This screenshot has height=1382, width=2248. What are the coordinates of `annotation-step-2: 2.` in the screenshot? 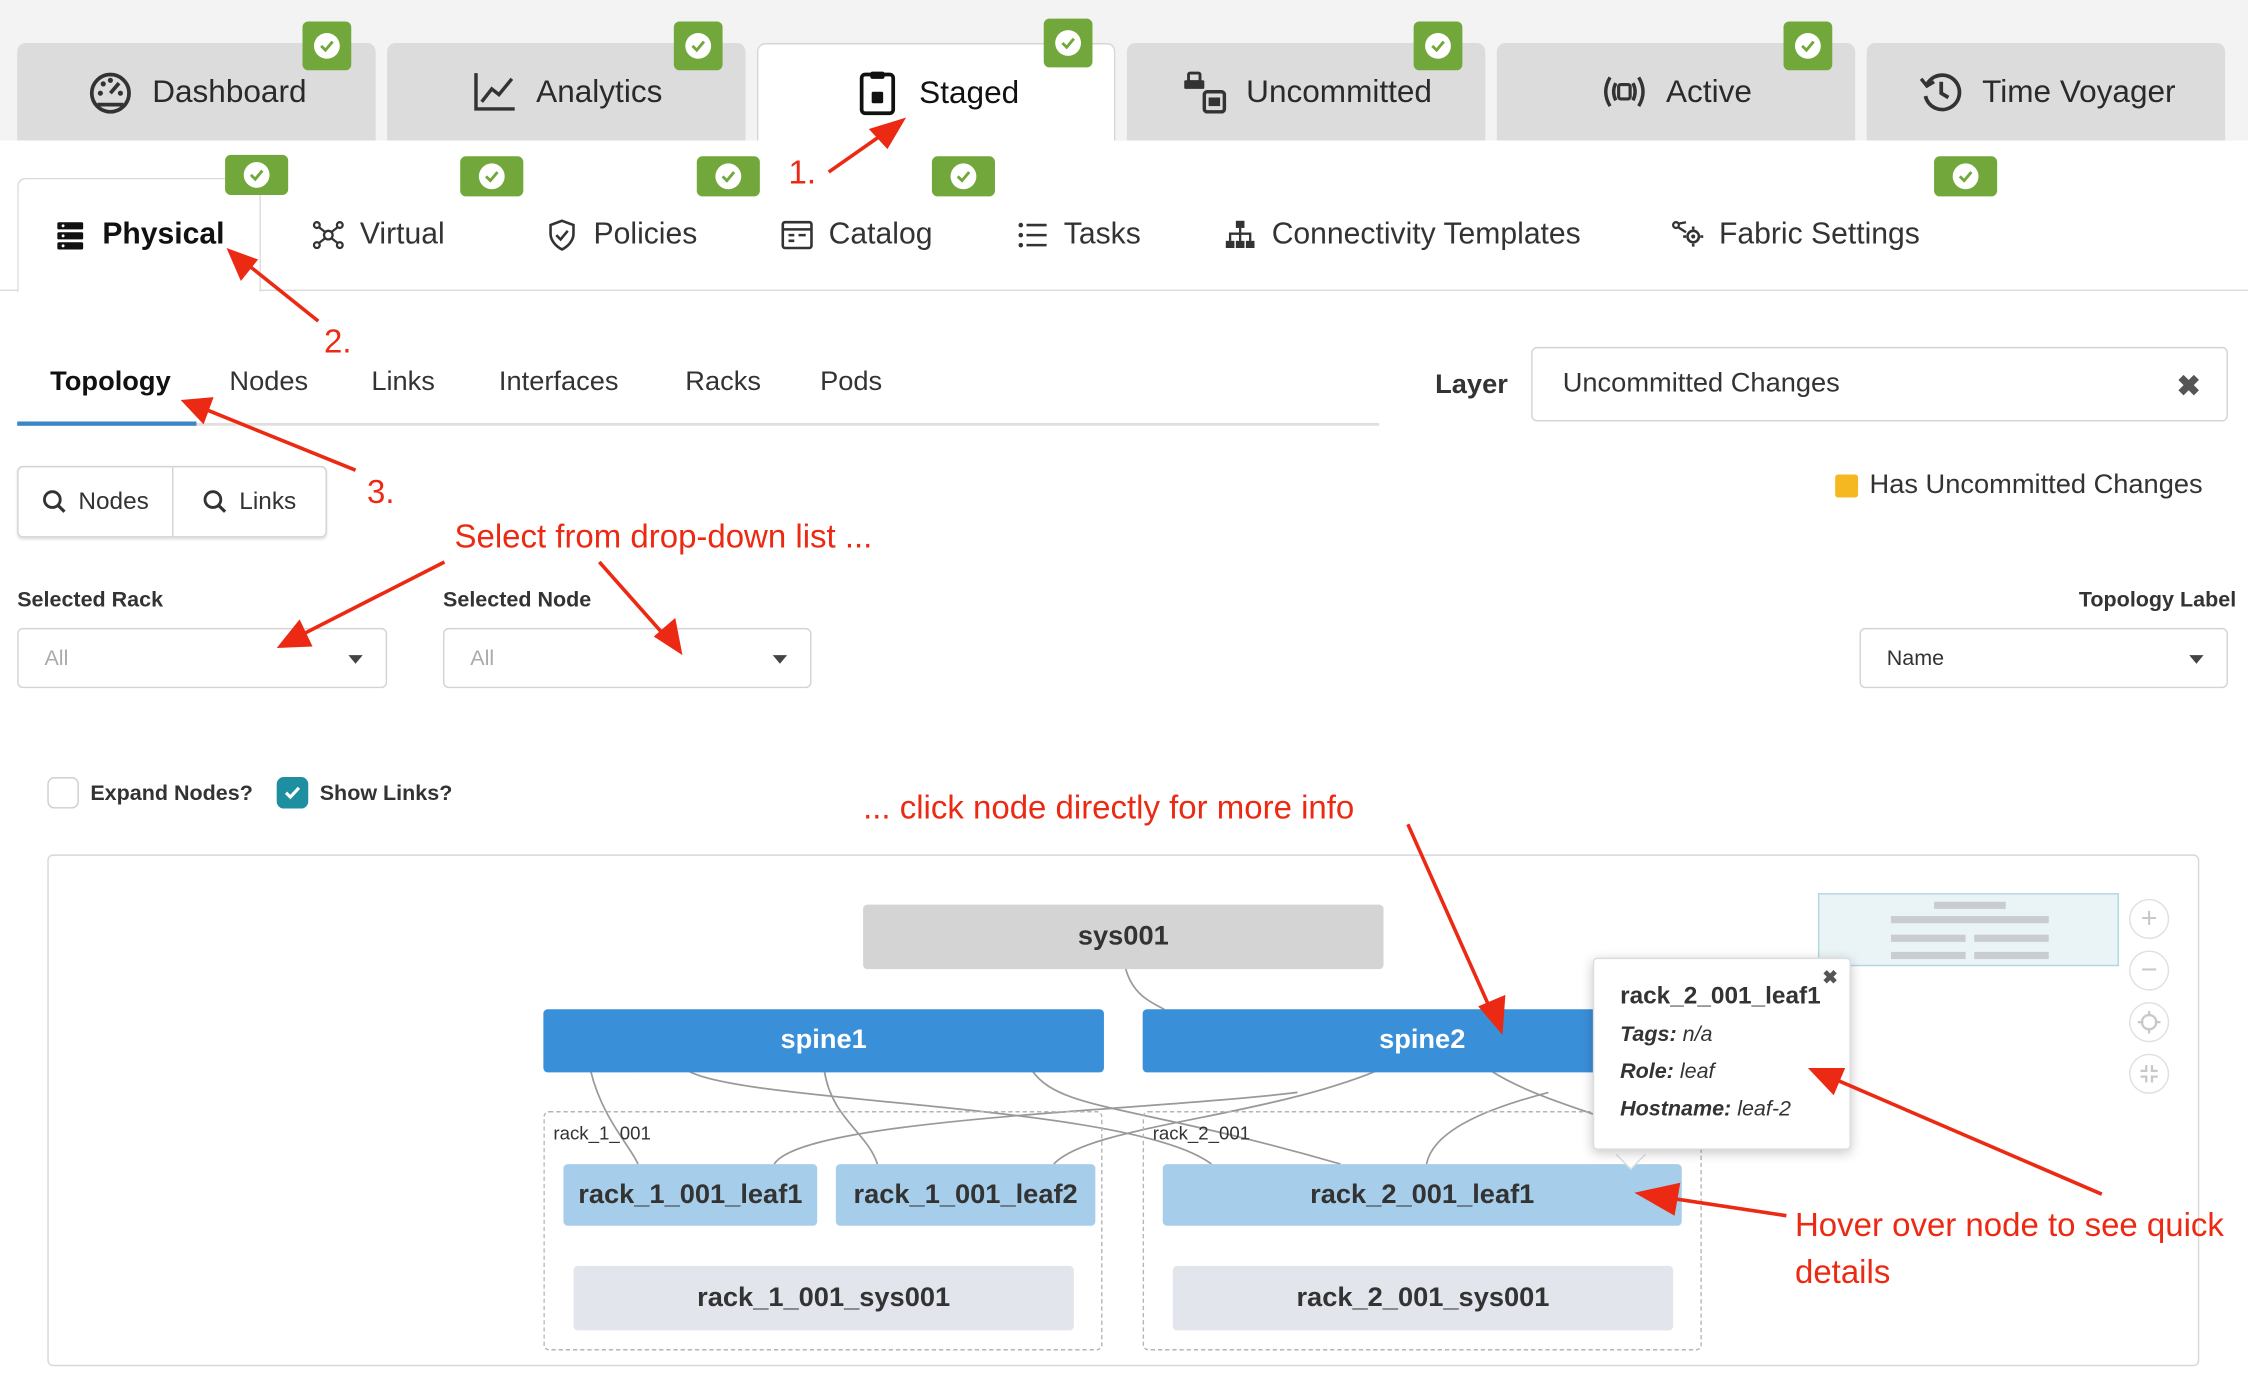 It's located at (338, 341).